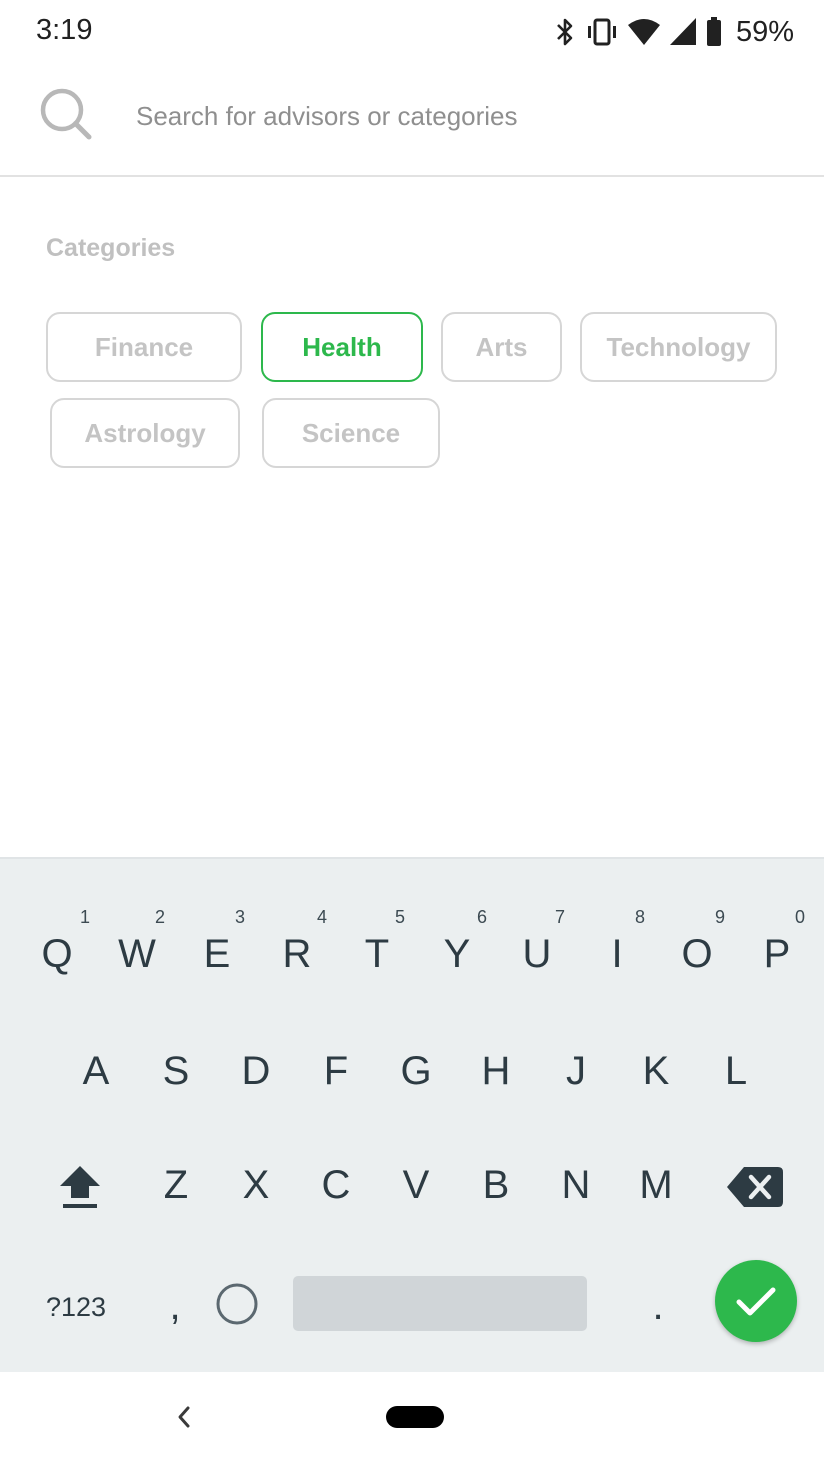 The width and height of the screenshot is (824, 1464). I want to click on backspace-icon, so click(755, 1187).